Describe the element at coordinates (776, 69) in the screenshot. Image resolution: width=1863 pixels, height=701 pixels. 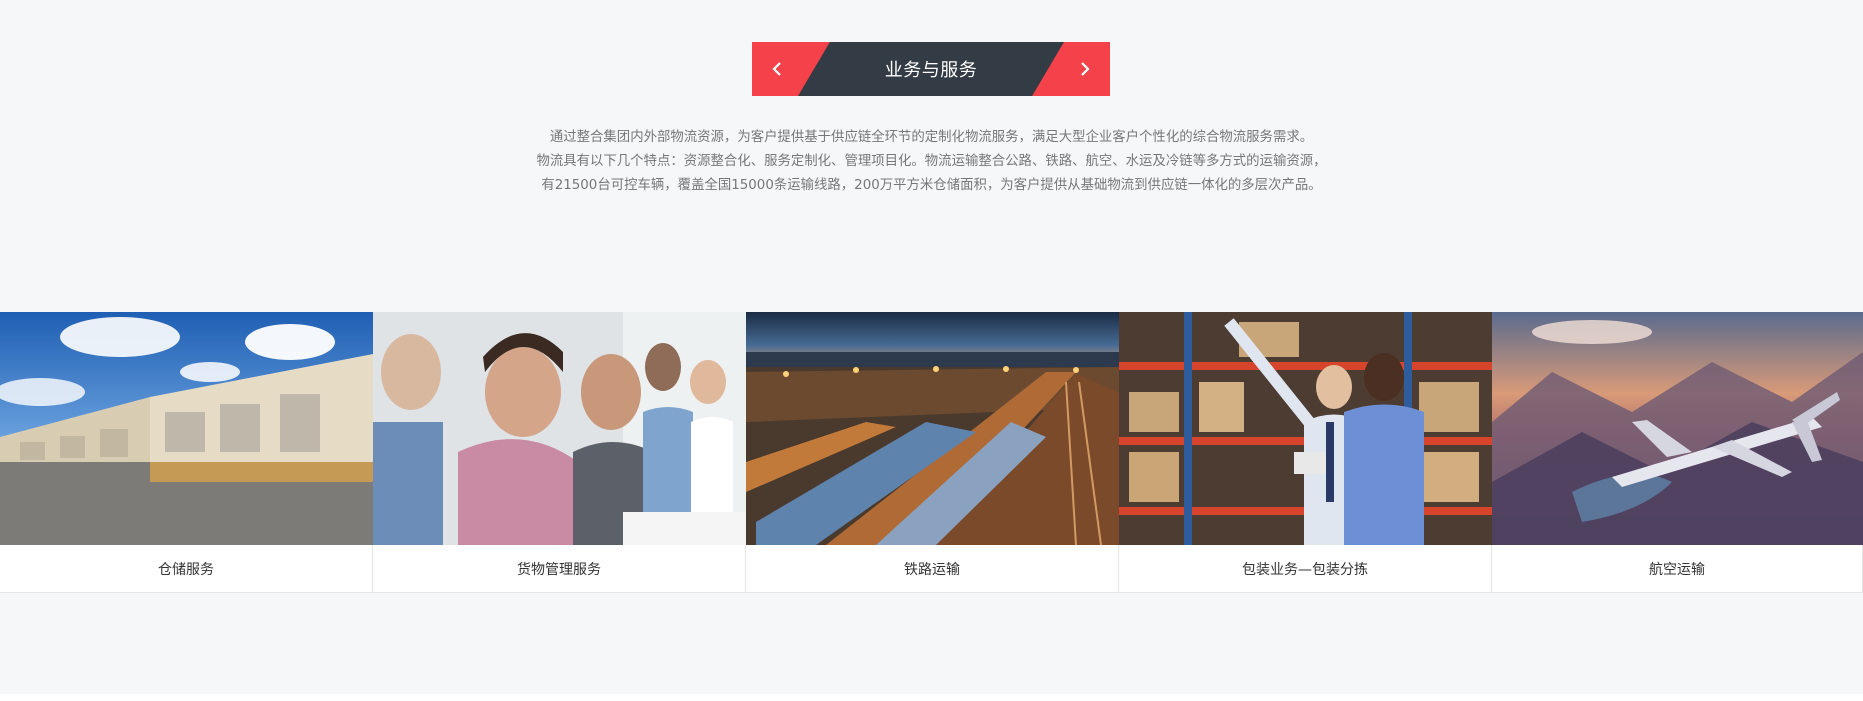
I see `chevron-left-icon` at that location.